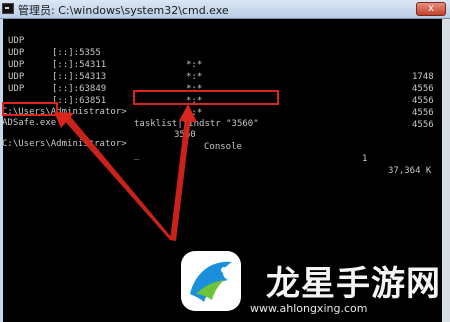 This screenshot has width=450, height=322. I want to click on process-highlight-box, so click(30, 109).